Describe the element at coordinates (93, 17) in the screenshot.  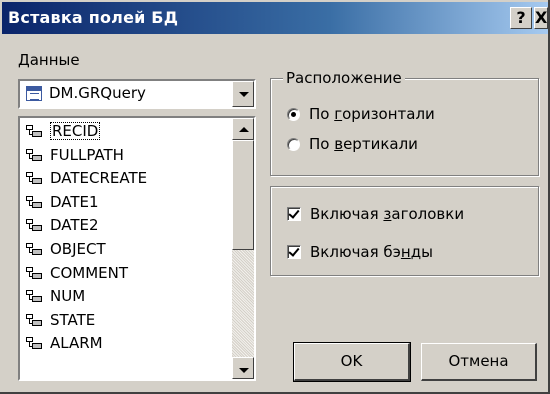
I see `dialog-title: Вставка полей БД` at that location.